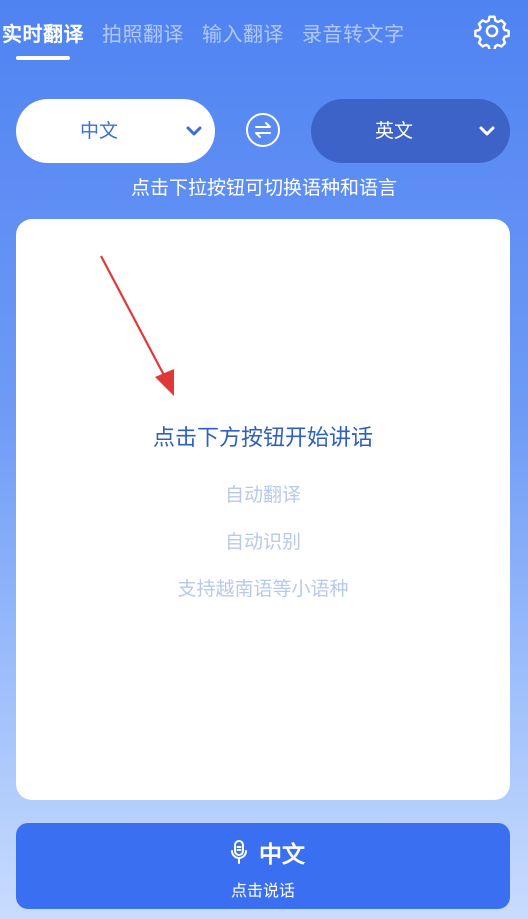 The image size is (528, 919). I want to click on source-language-label: 中文, so click(98, 131).